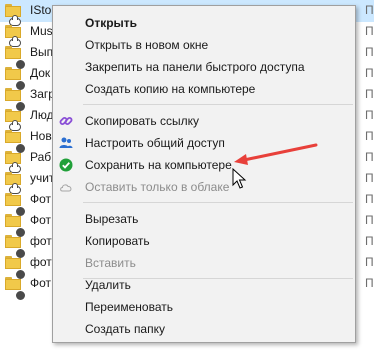  Describe the element at coordinates (170, 89) in the screenshot. I see `menu-item-label: Создать копию на компьютере` at that location.